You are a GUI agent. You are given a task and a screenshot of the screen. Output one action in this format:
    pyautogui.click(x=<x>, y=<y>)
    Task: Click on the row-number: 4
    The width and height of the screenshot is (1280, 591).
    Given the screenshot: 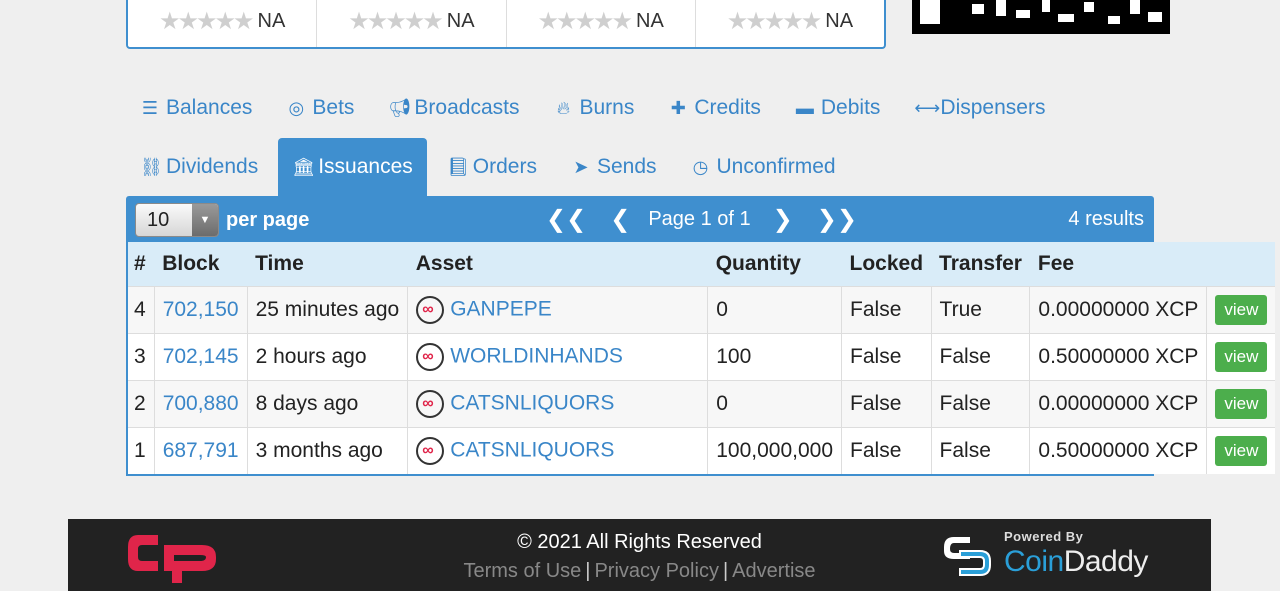 What is the action you would take?
    pyautogui.click(x=140, y=309)
    